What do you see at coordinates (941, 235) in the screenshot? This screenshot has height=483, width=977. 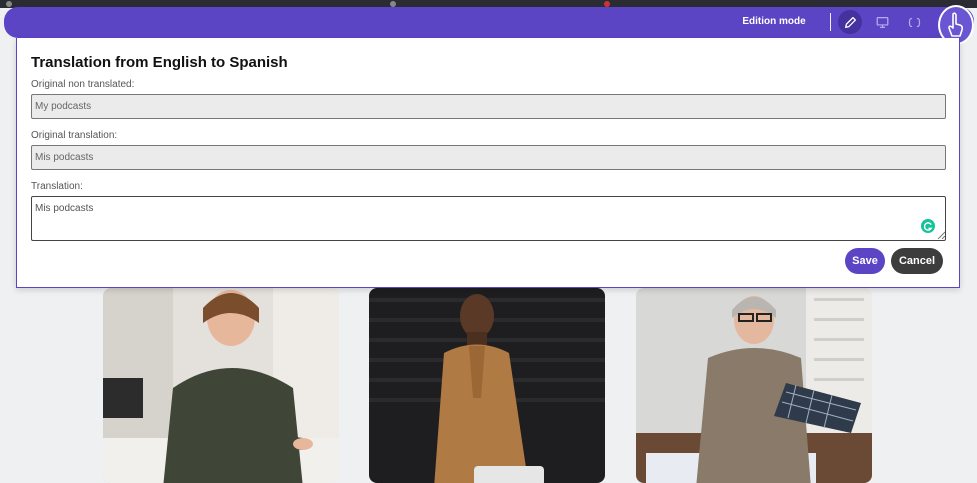 I see `resize-grip-icon` at bounding box center [941, 235].